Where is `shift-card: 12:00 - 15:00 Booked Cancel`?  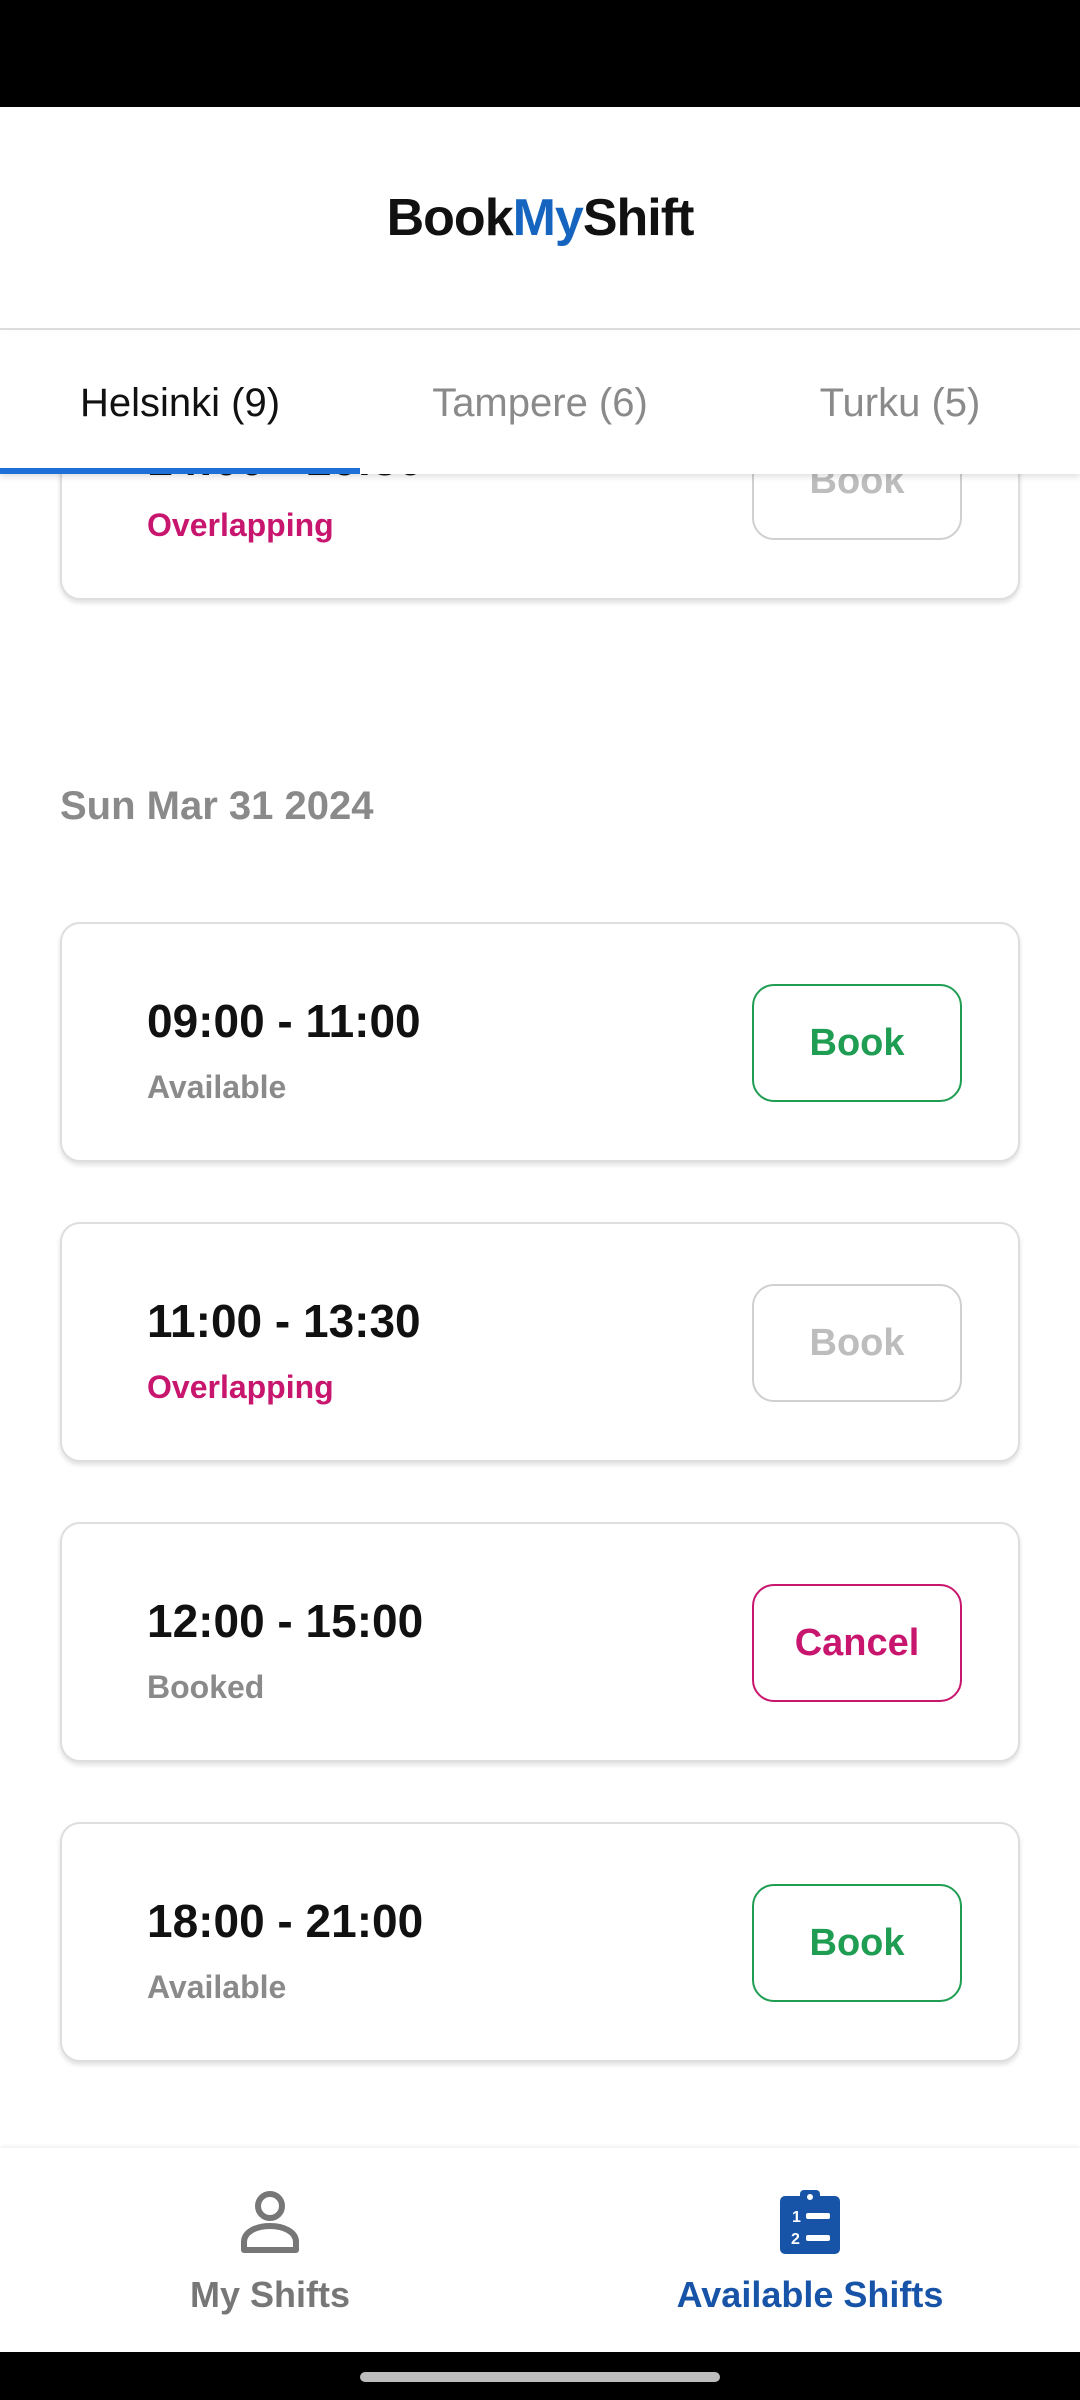 shift-card: 12:00 - 15:00 Booked Cancel is located at coordinates (540, 1642).